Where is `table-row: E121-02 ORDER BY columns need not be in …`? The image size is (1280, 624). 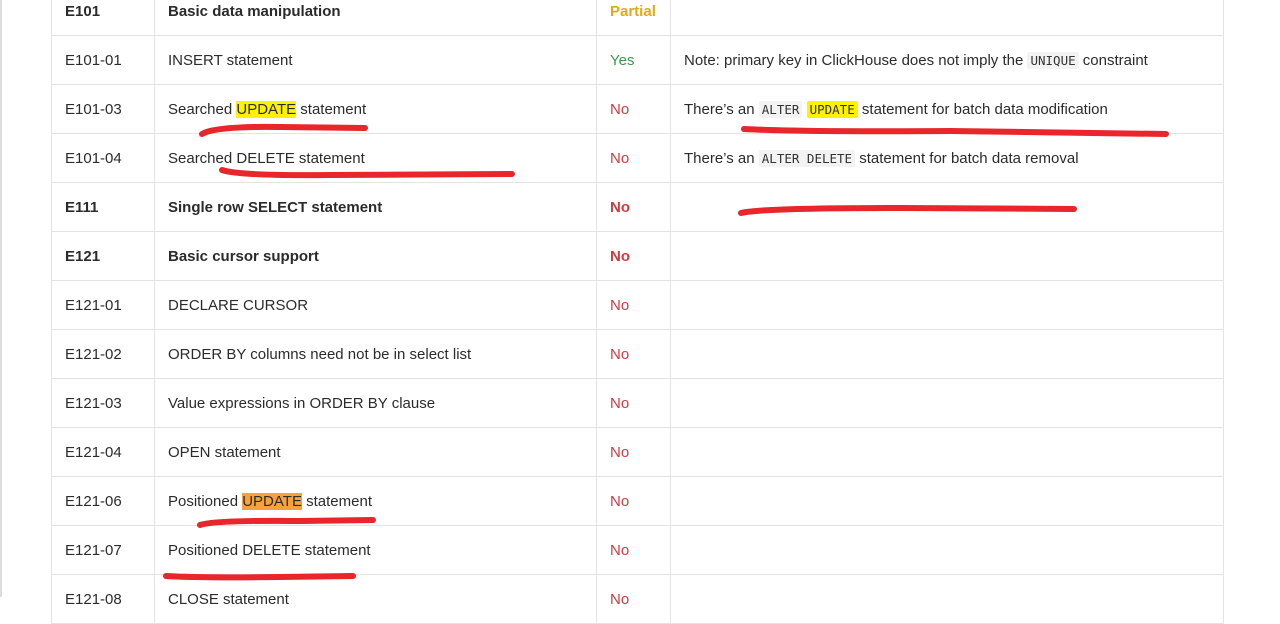 table-row: E121-02 ORDER BY columns need not be in … is located at coordinates (637, 354).